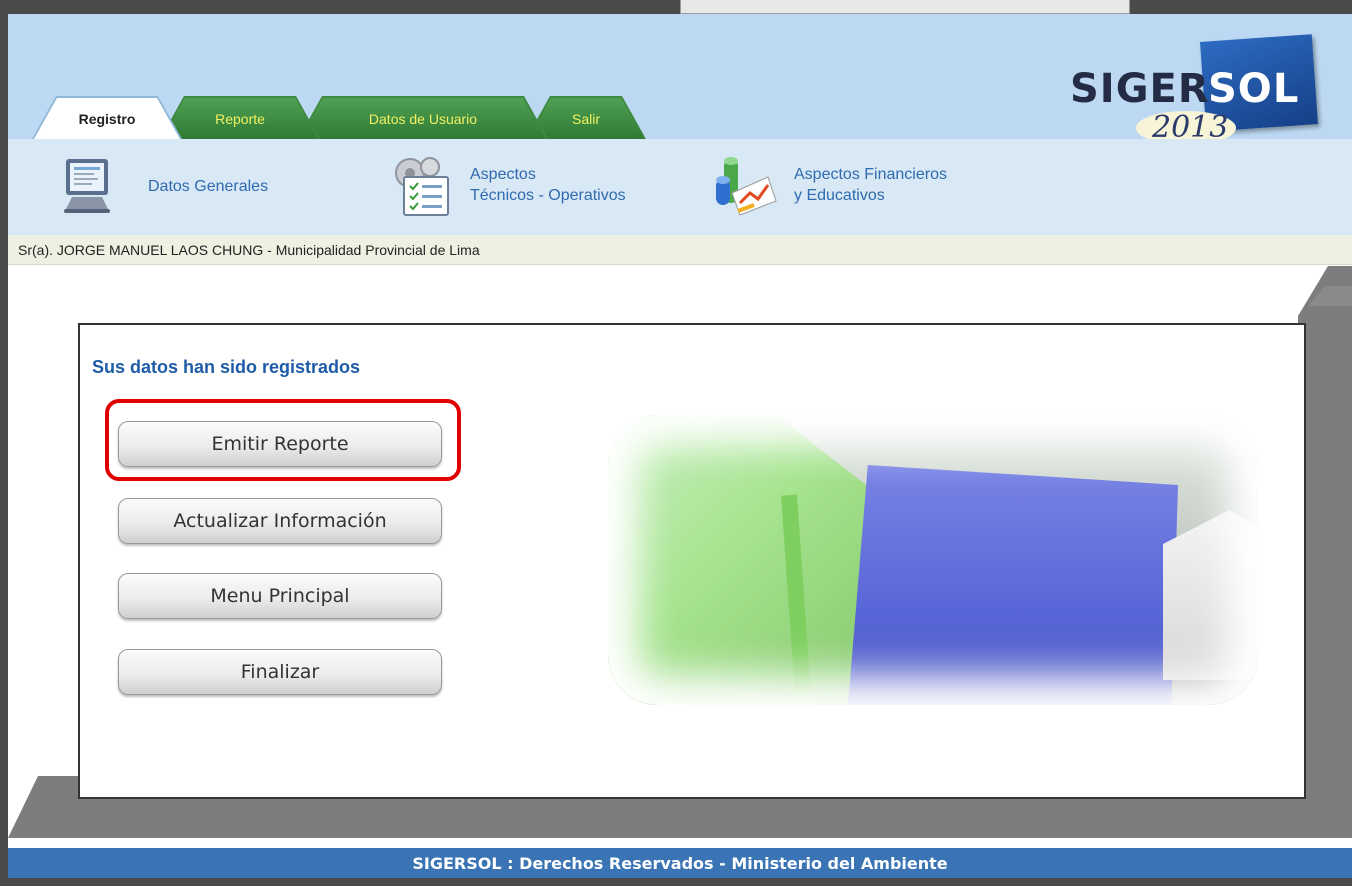 The height and width of the screenshot is (886, 1352). I want to click on subnav-aspectos-financieros: Aspectos Financieros y Educativos, so click(828, 186).